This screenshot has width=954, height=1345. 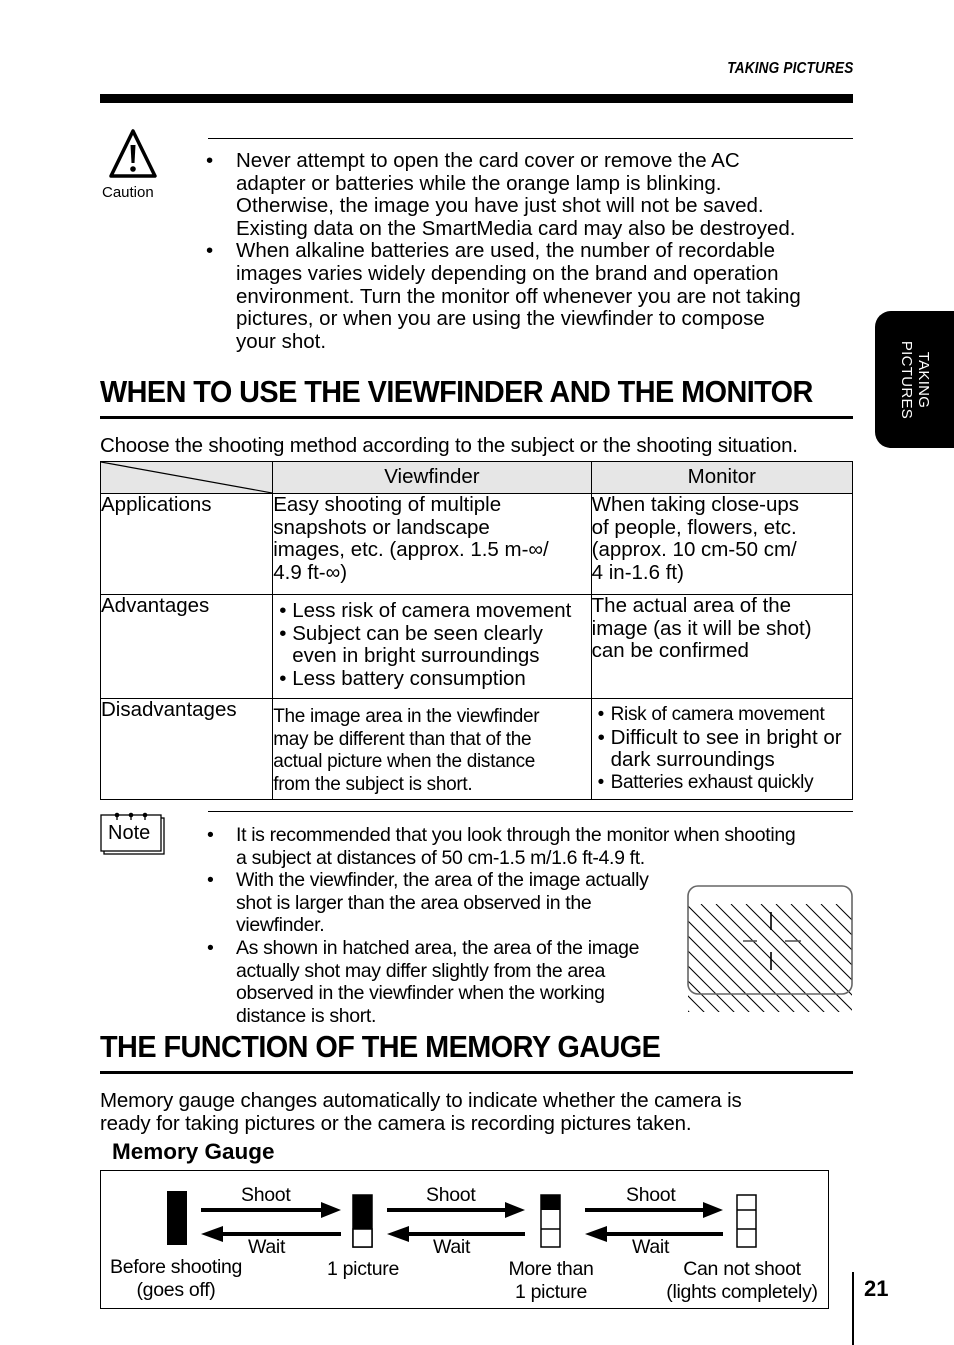 I want to click on state-label-before-shooting: Before shooting (goes off), so click(x=176, y=1279).